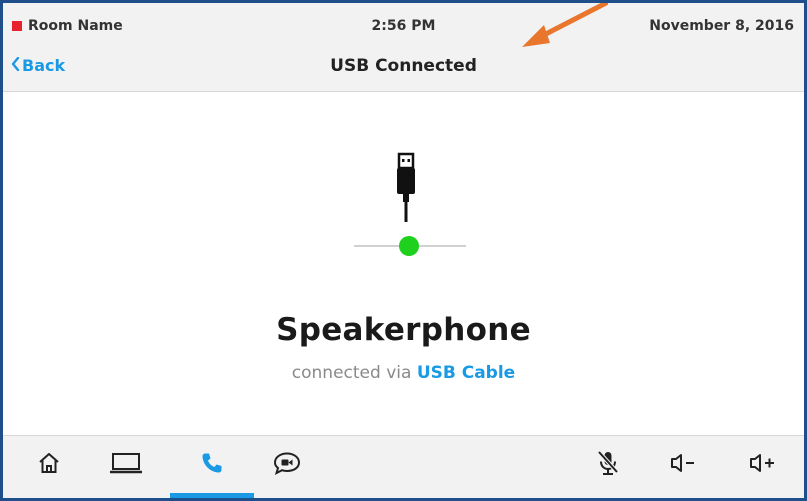 The height and width of the screenshot is (501, 807). I want to click on phone-icon, so click(212, 463).